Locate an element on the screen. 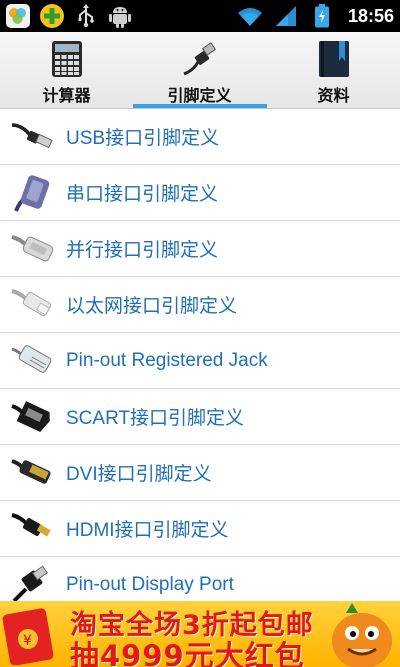 The width and height of the screenshot is (400, 667). red-envelope-icon: ¥ is located at coordinates (31, 635).